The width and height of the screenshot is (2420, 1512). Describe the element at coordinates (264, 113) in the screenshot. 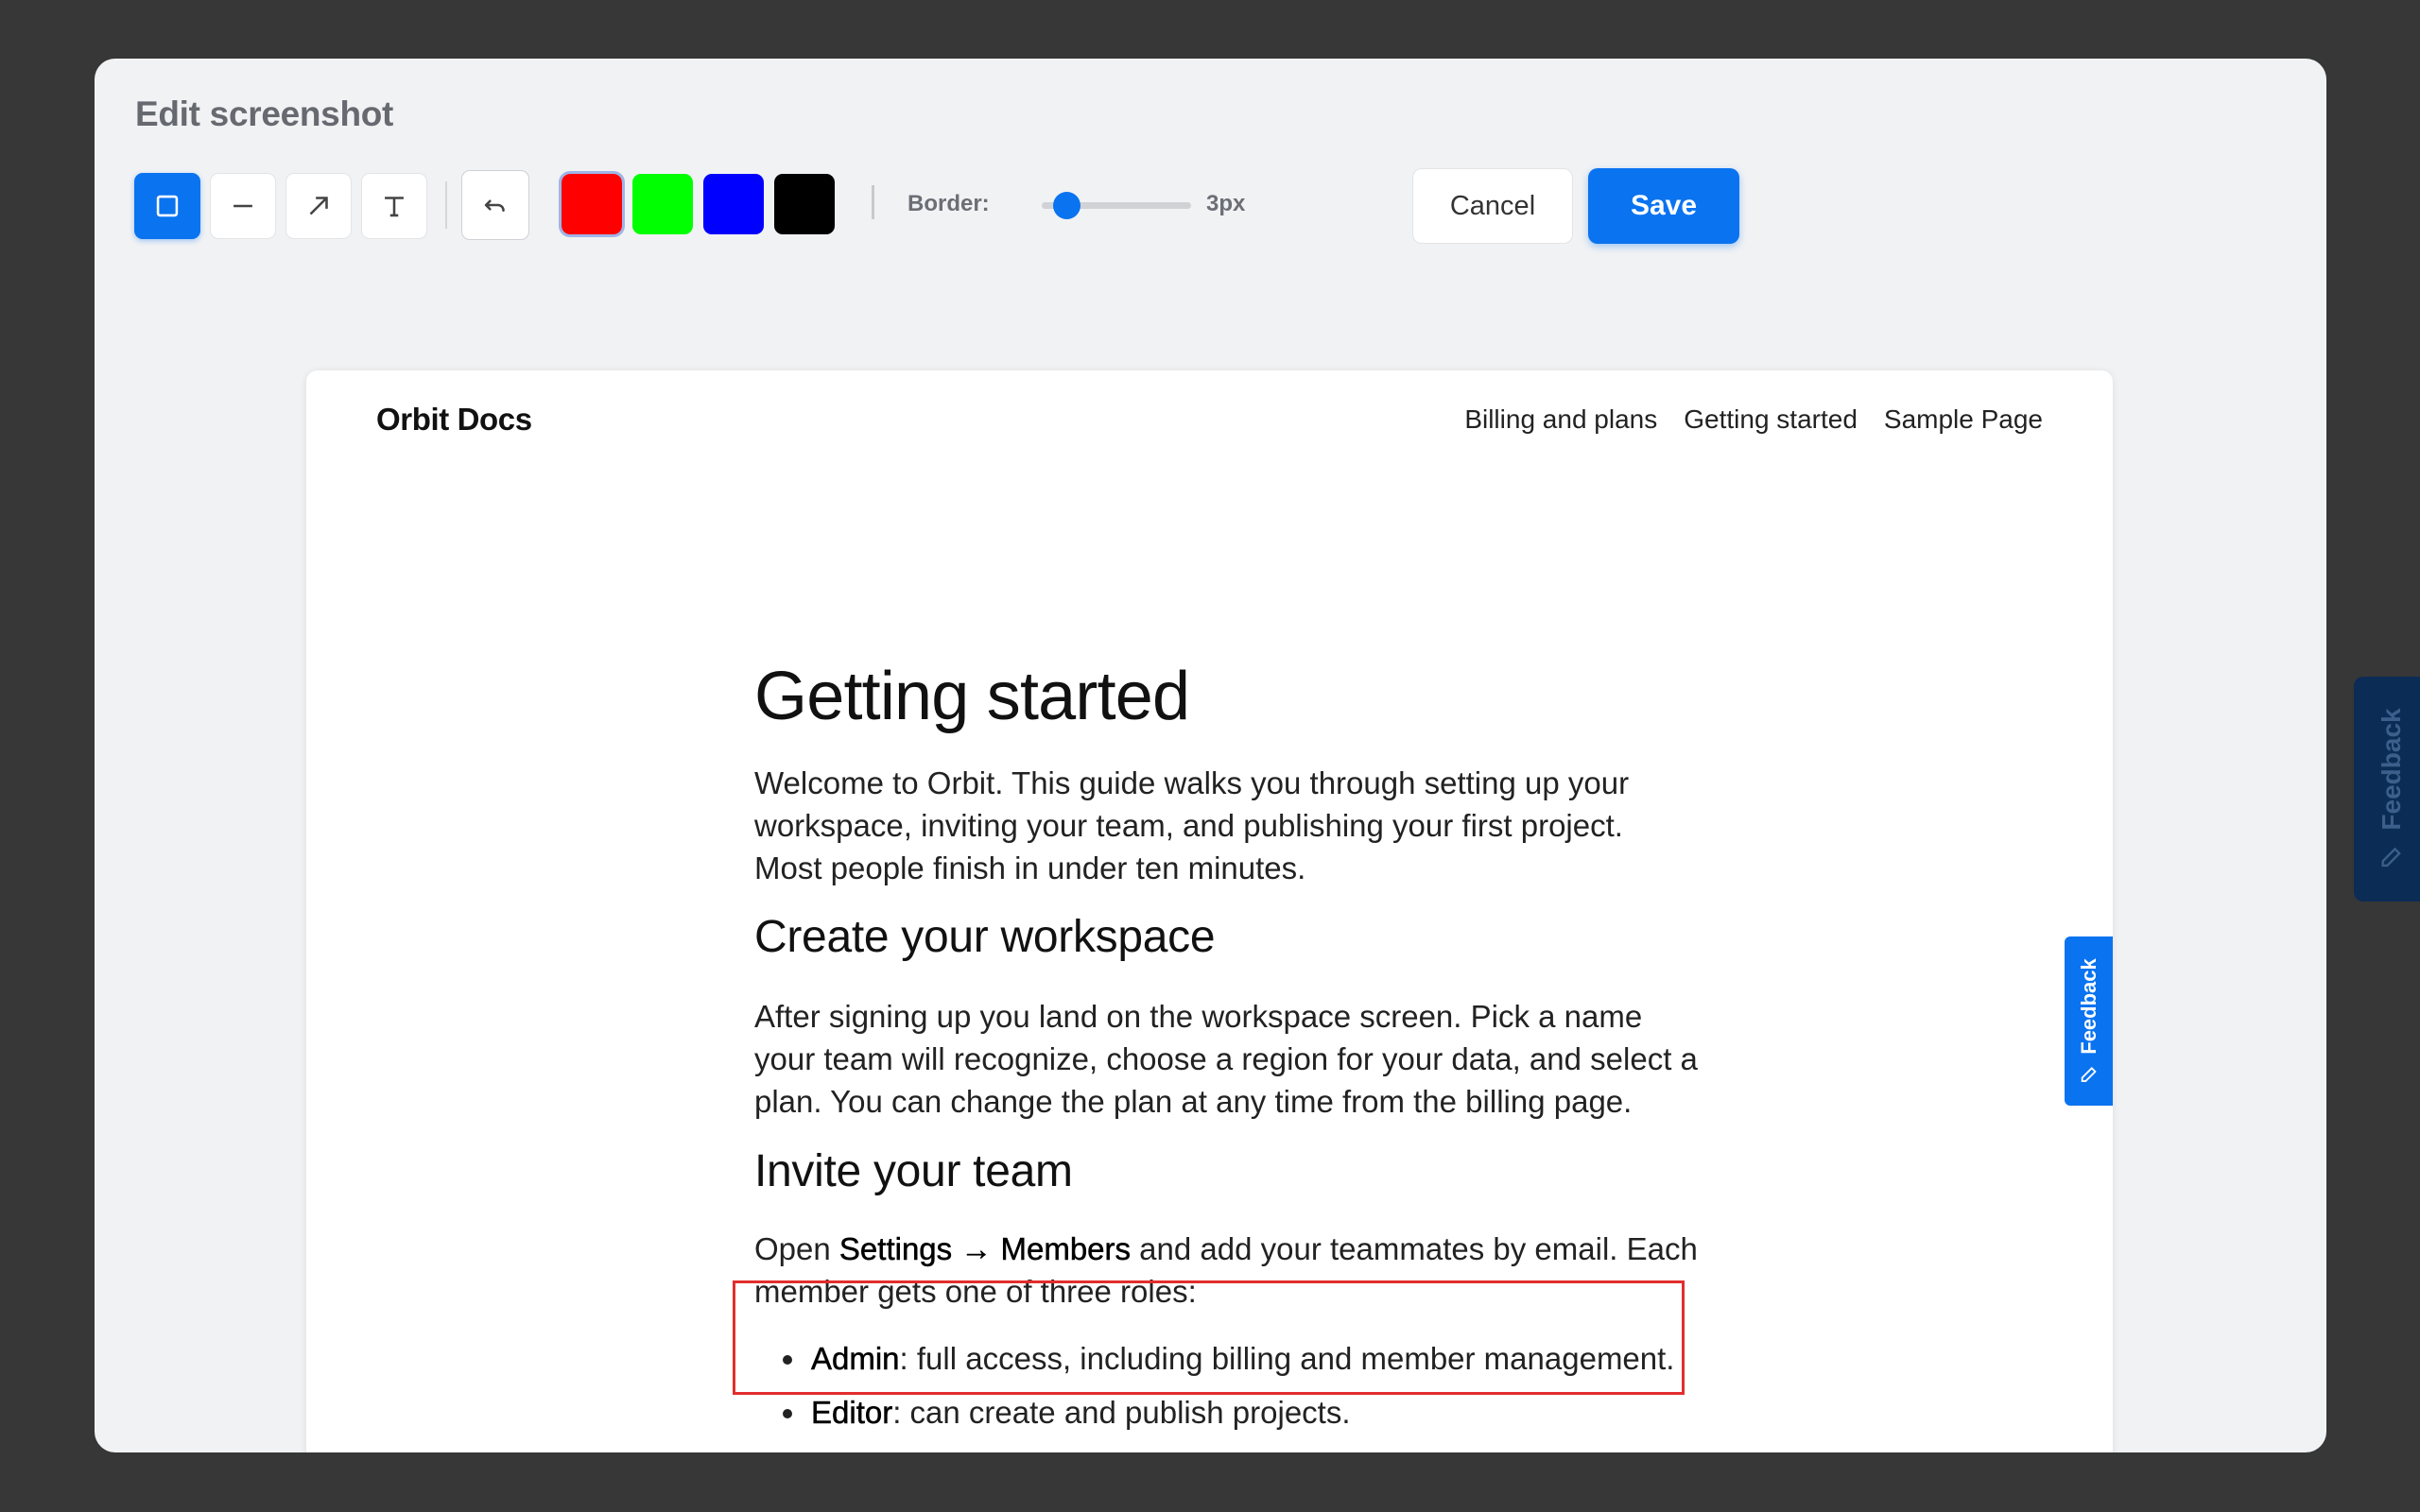

I see `modal-title: Edit screenshot` at that location.